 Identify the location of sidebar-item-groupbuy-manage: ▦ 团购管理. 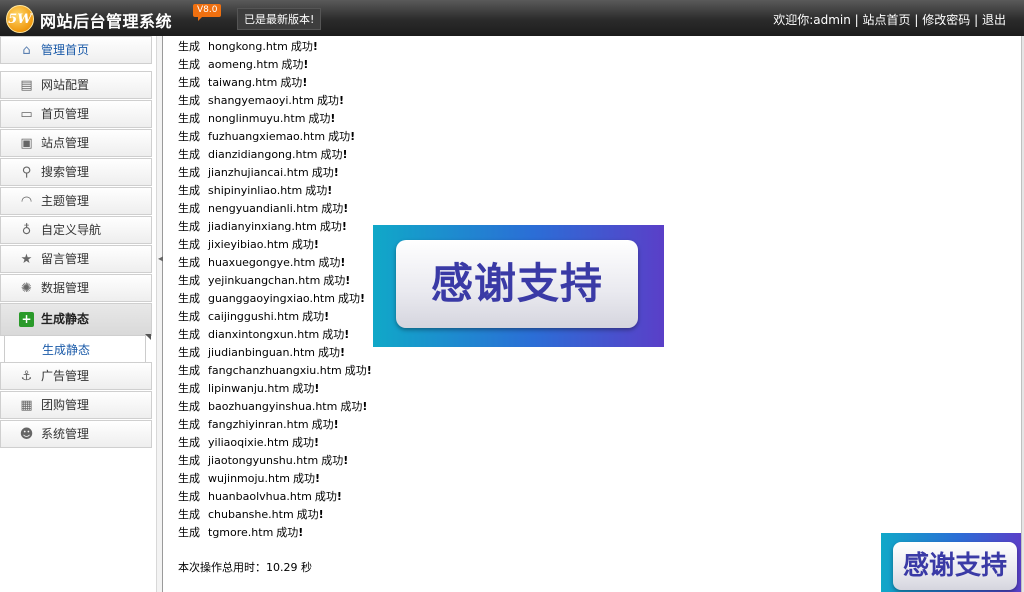
(76, 405).